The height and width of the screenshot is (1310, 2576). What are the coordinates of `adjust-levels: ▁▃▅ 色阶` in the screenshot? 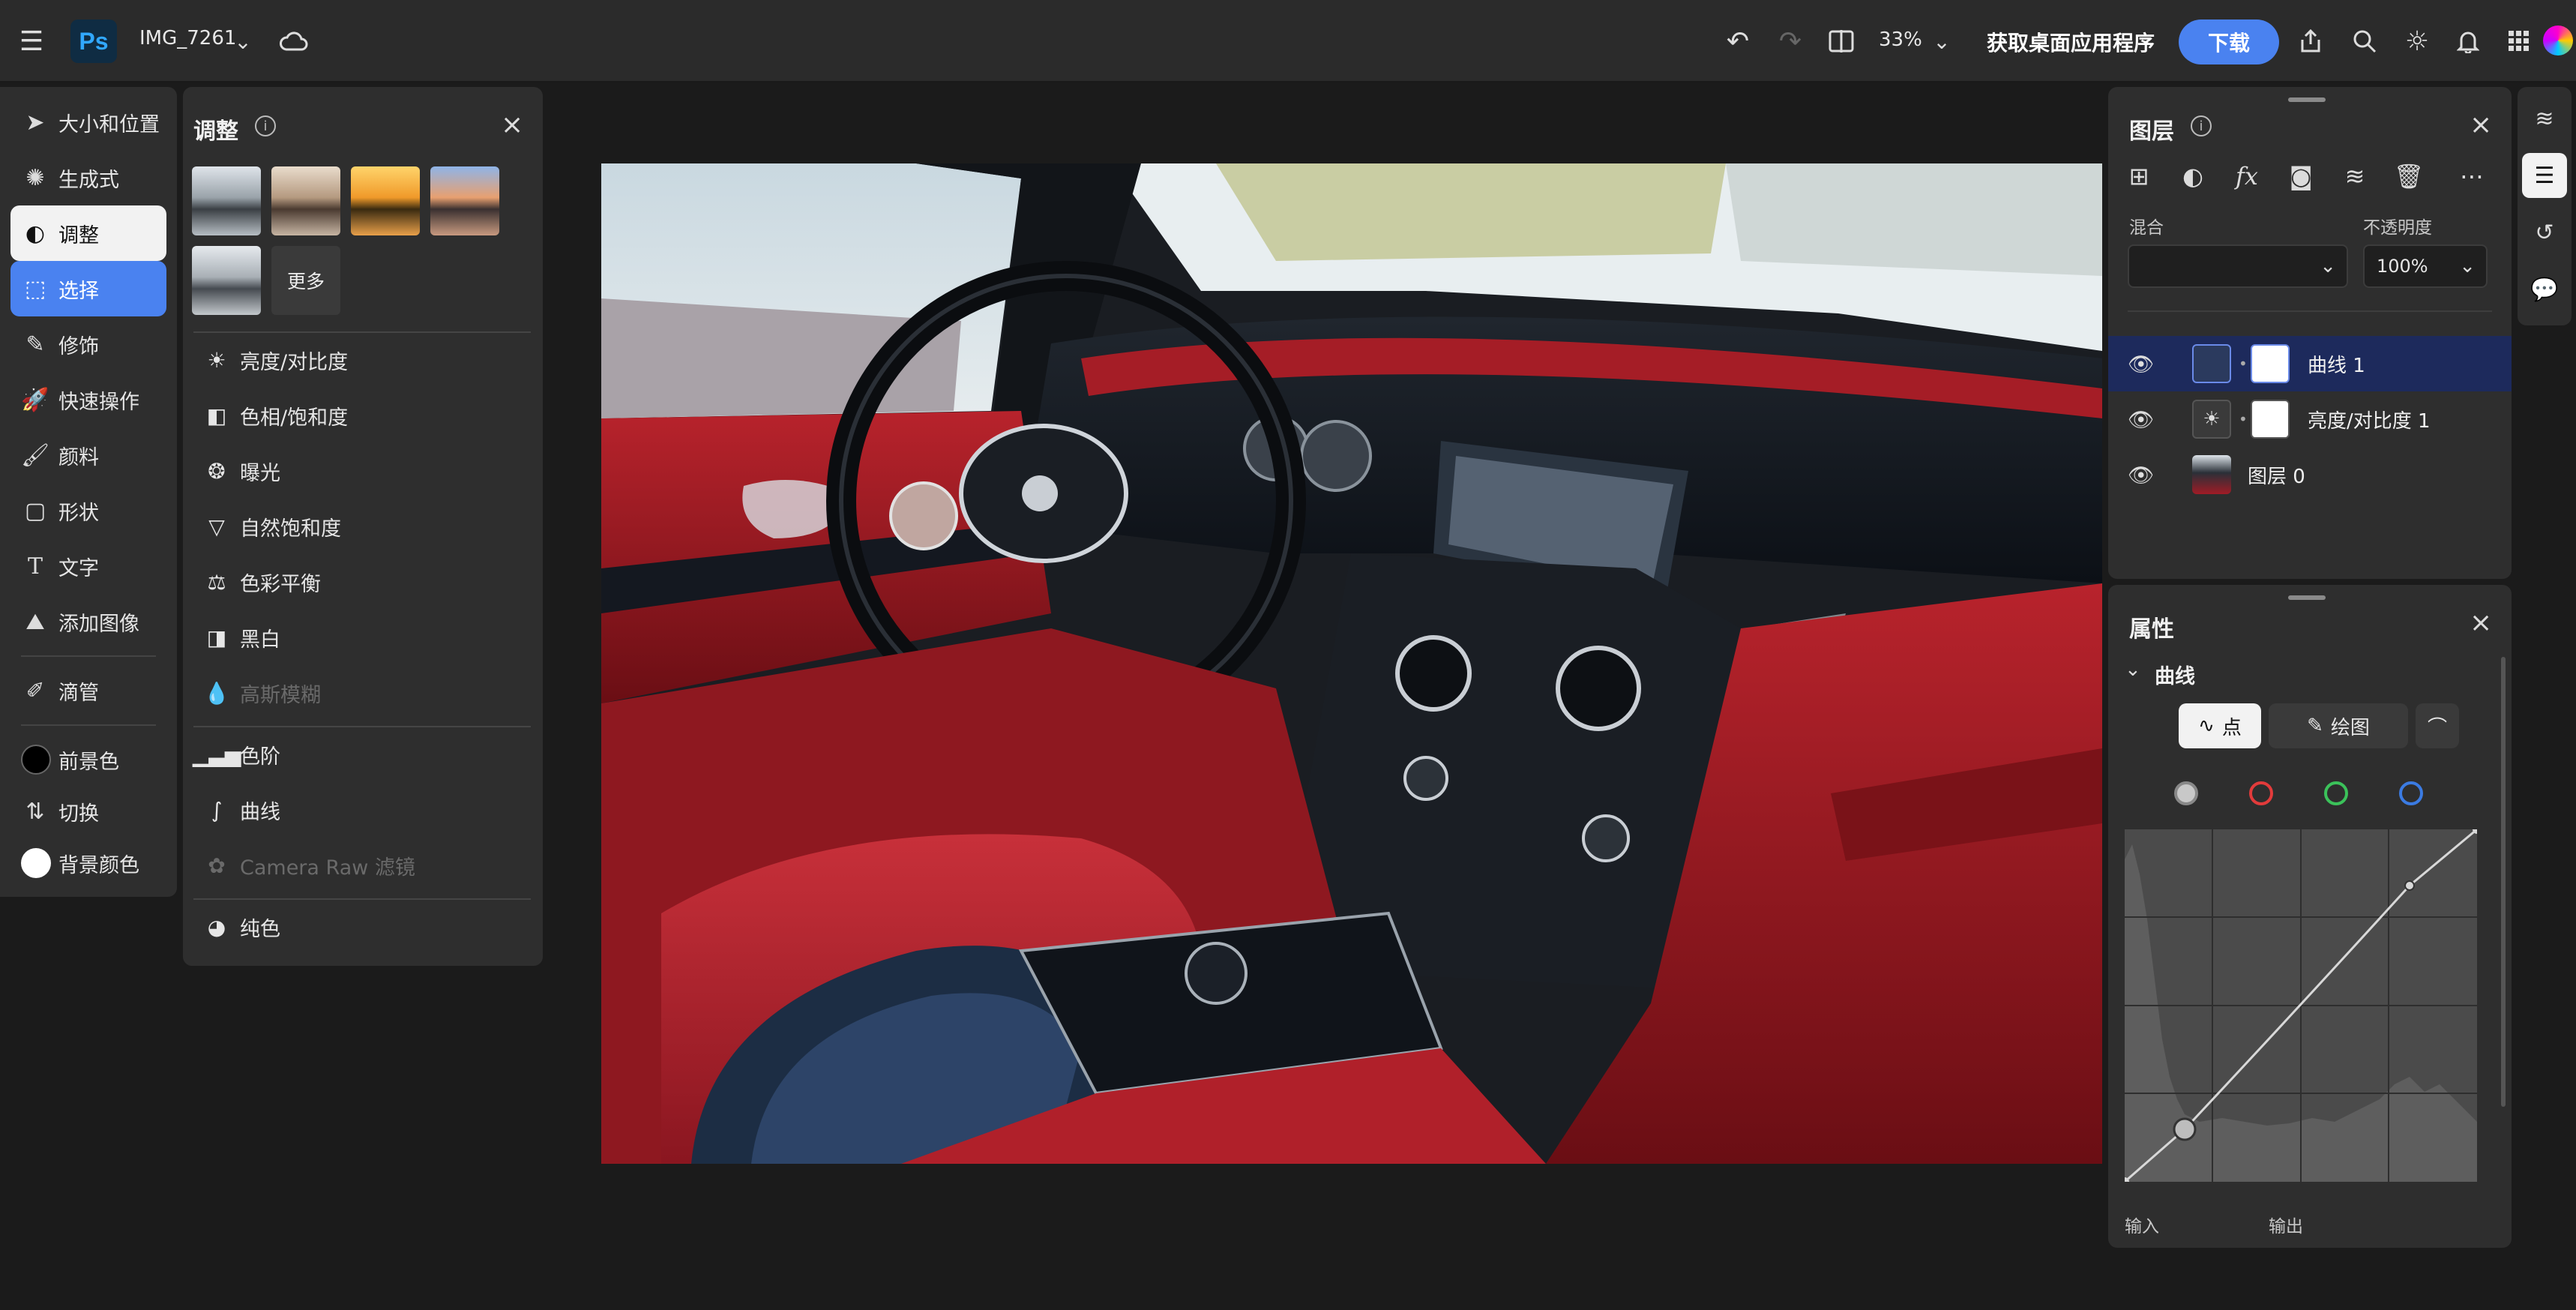 It's located at (236, 754).